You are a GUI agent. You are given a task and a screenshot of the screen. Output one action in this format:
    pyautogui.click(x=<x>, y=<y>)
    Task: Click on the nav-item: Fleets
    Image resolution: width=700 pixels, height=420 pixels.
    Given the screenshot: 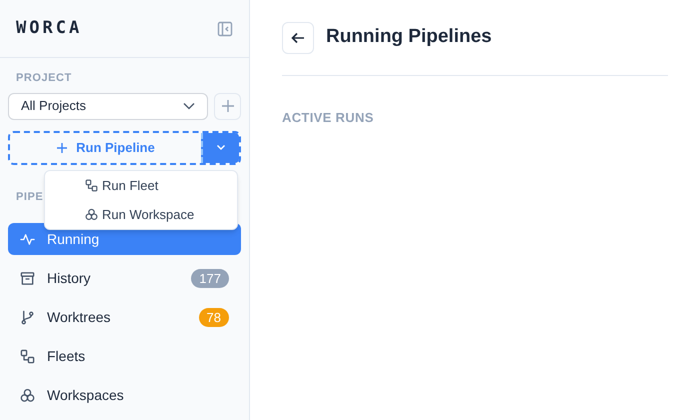 What is the action you would take?
    pyautogui.click(x=124, y=356)
    